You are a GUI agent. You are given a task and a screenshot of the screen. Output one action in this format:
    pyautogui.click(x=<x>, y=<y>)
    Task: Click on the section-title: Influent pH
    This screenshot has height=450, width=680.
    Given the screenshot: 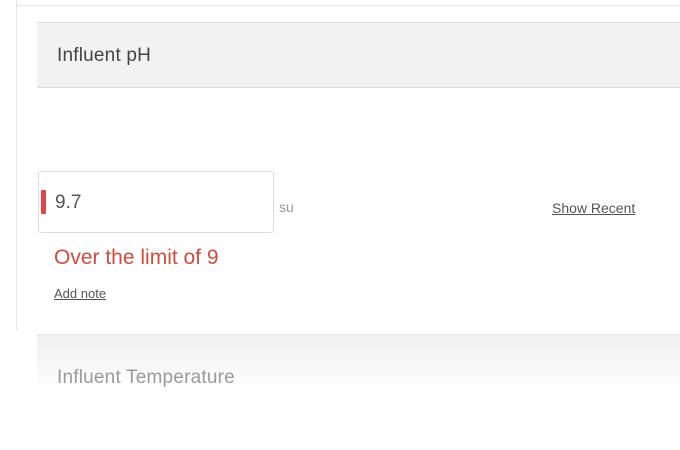 What is the action you would take?
    pyautogui.click(x=104, y=55)
    